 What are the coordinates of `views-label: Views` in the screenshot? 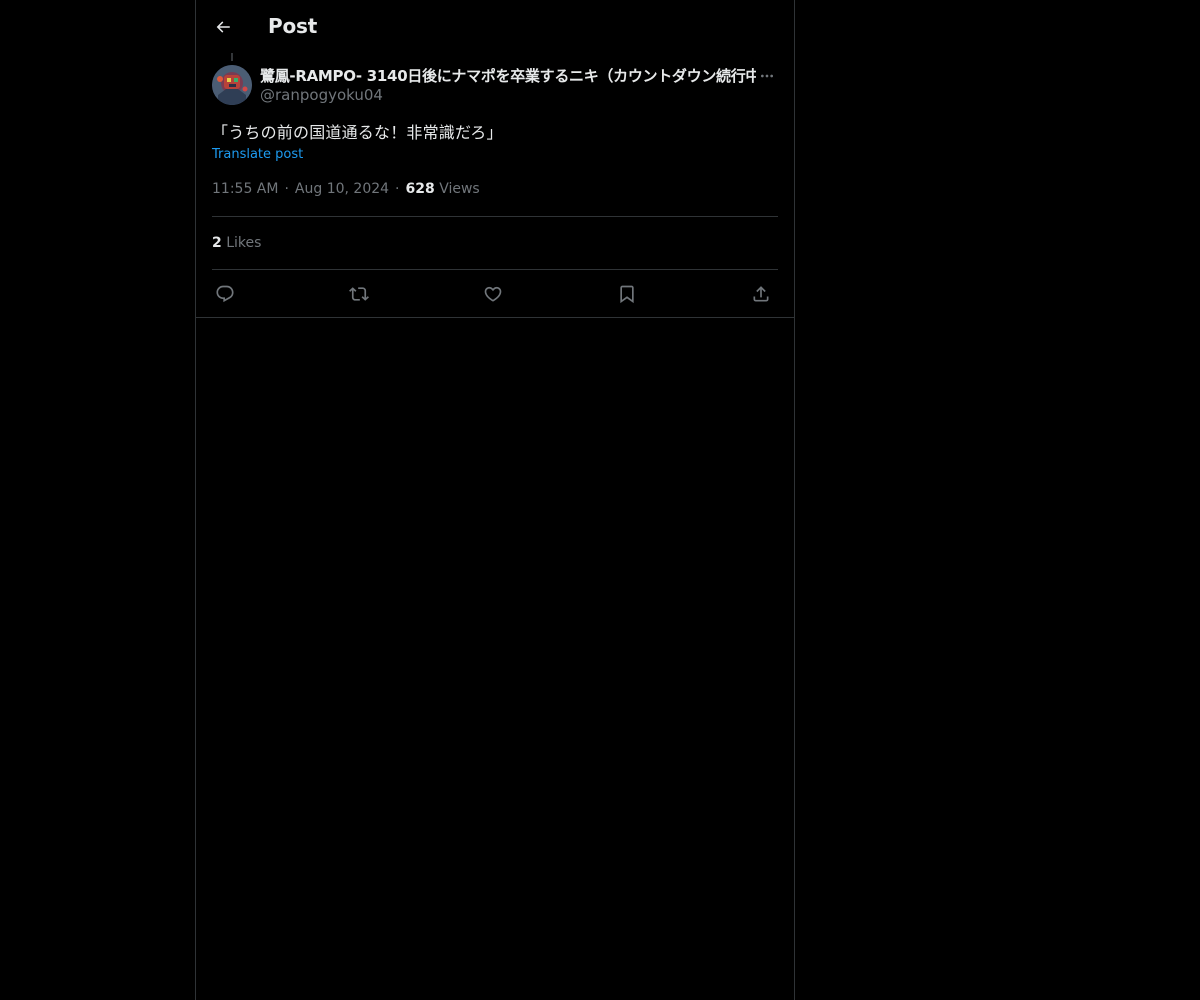 It's located at (459, 189).